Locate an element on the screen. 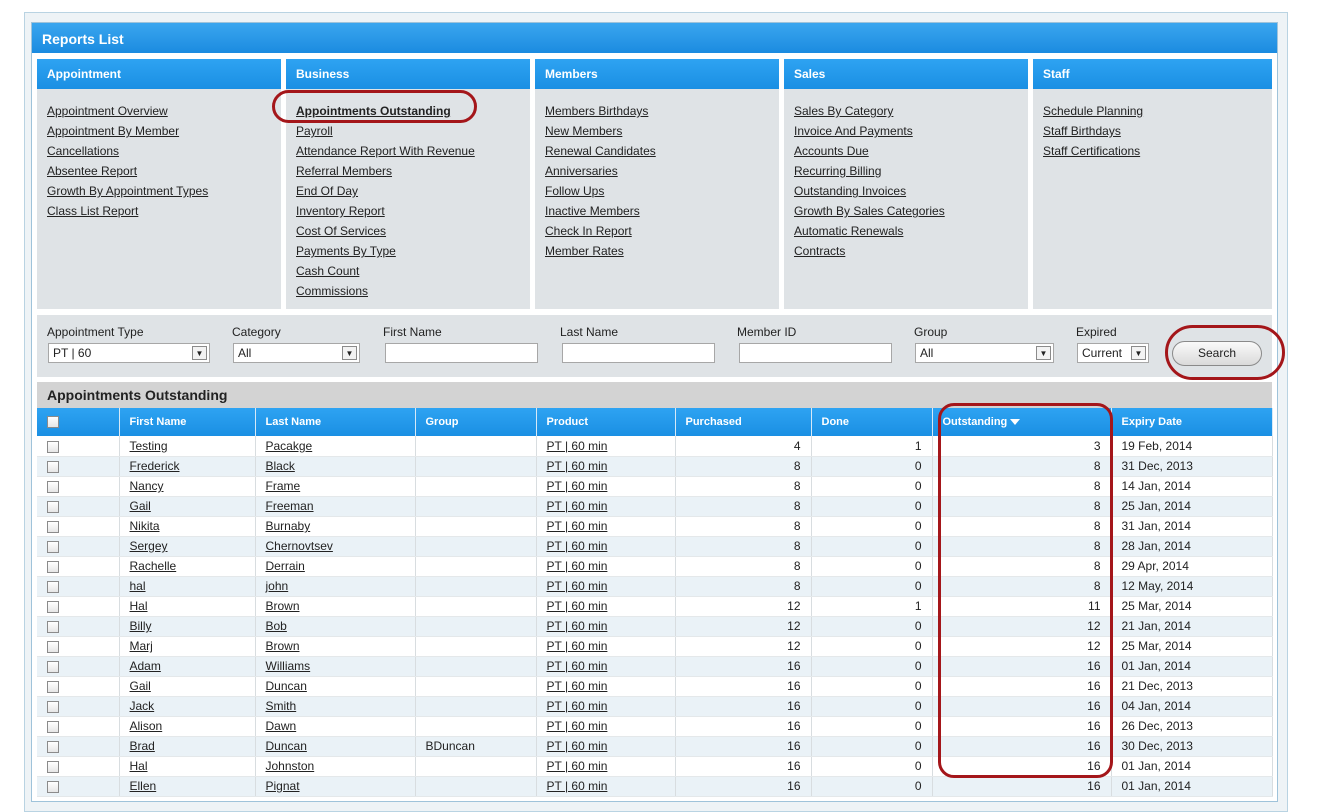  group-select: All ▼ is located at coordinates (984, 353).